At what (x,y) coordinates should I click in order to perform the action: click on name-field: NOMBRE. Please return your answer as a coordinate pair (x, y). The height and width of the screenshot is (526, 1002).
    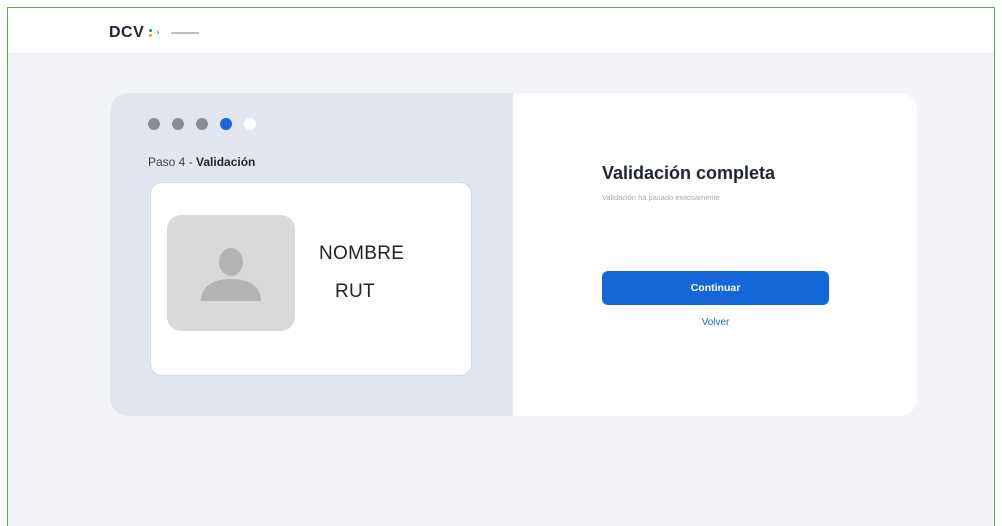
    Looking at the image, I should click on (362, 253).